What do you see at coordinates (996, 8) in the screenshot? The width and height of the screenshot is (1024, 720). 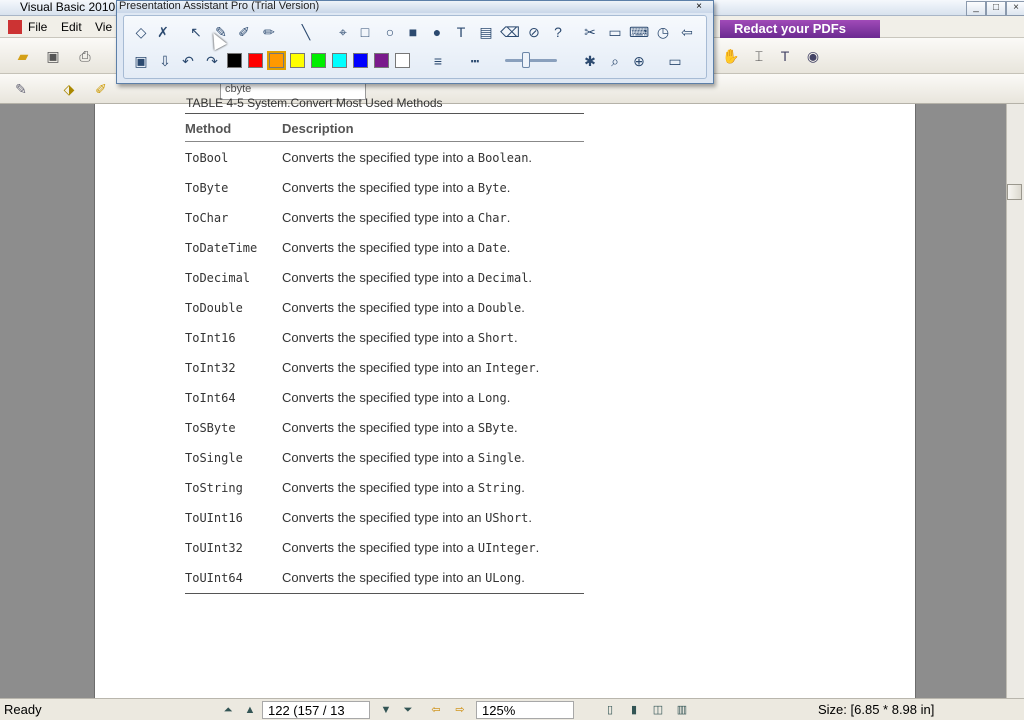 I see `maximize-button: □` at bounding box center [996, 8].